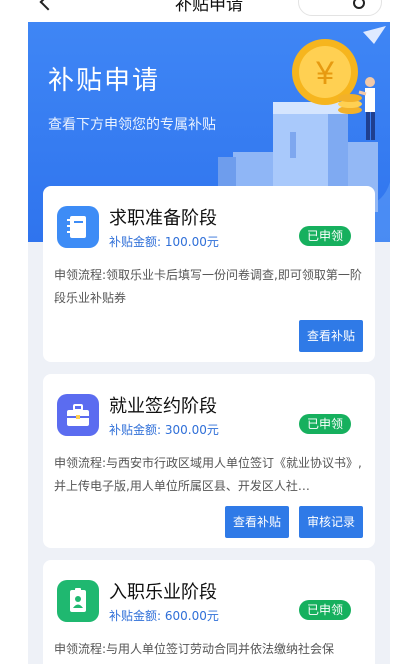 The width and height of the screenshot is (406, 664). Describe the element at coordinates (209, 11) in the screenshot. I see `top-navigation-bar: 补贴申请` at that location.